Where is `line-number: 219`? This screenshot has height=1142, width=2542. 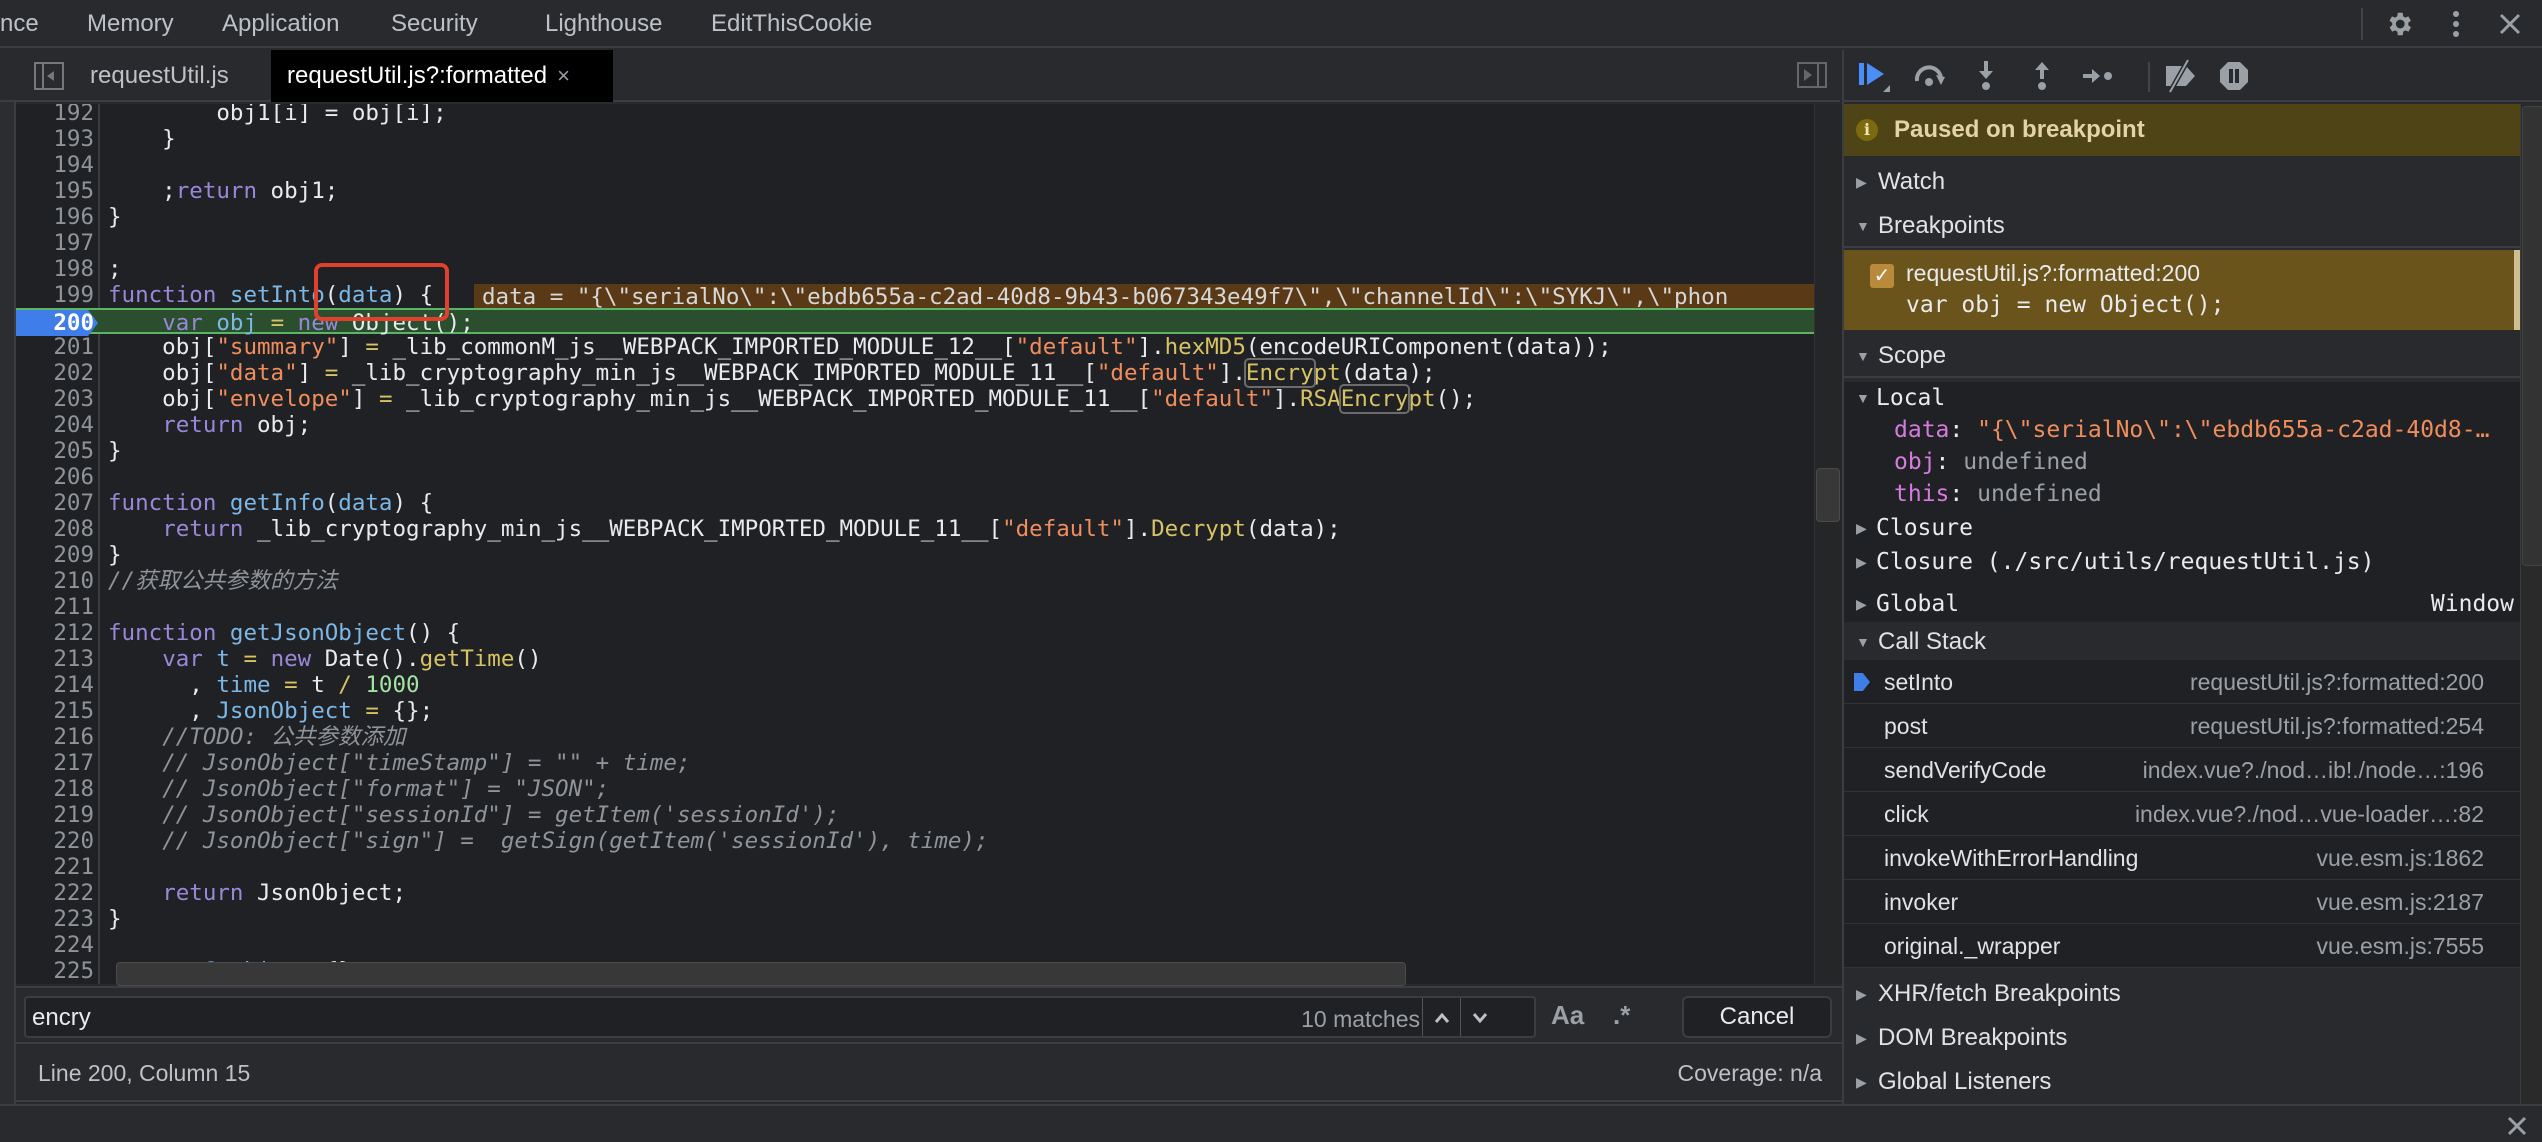 line-number: 219 is located at coordinates (55, 815).